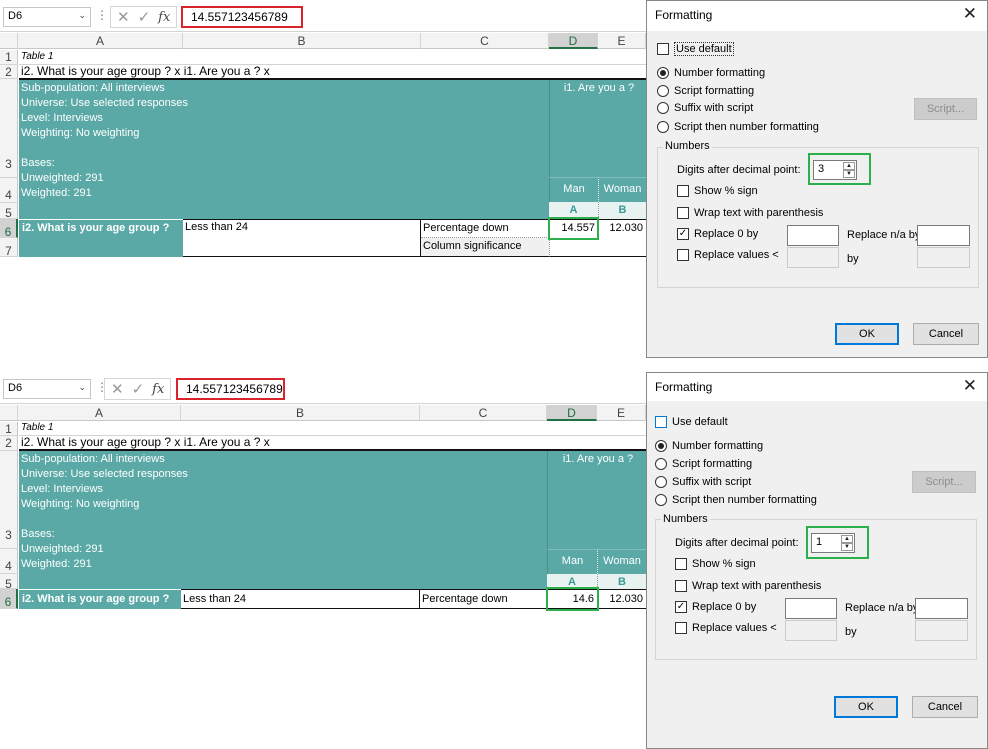 The width and height of the screenshot is (988, 749). I want to click on significance-empty-cell, so click(597, 247).